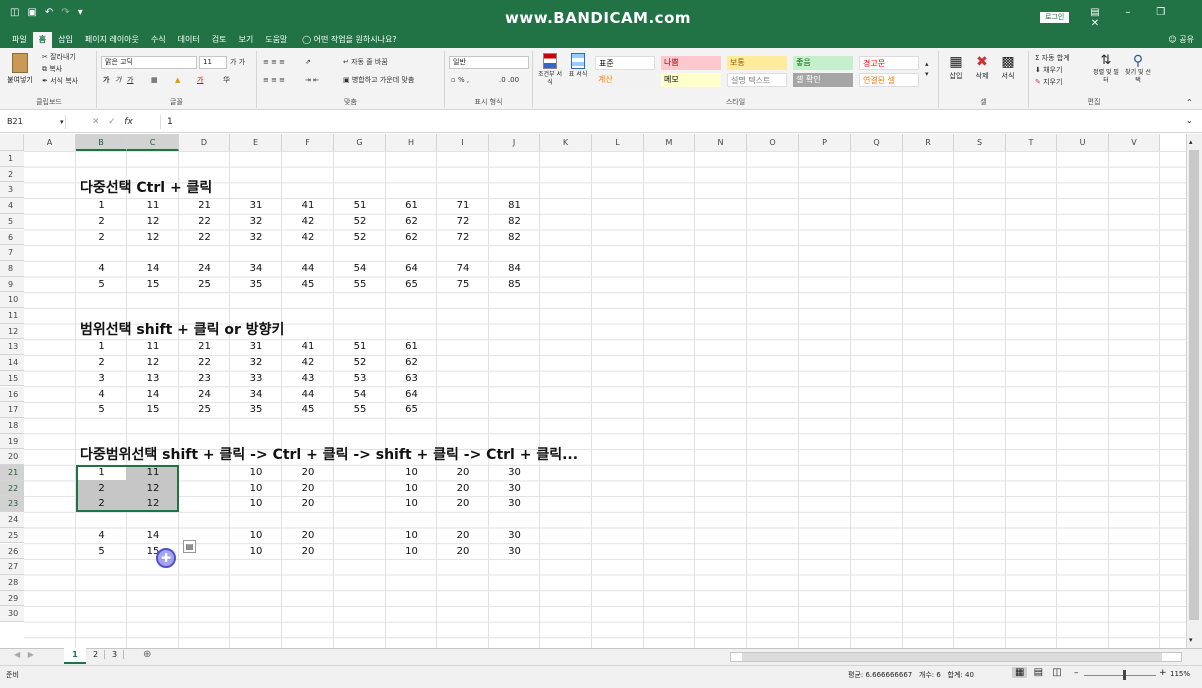 This screenshot has width=1202, height=688. Describe the element at coordinates (489, 62) in the screenshot. I see `number-format-select: 일반` at that location.